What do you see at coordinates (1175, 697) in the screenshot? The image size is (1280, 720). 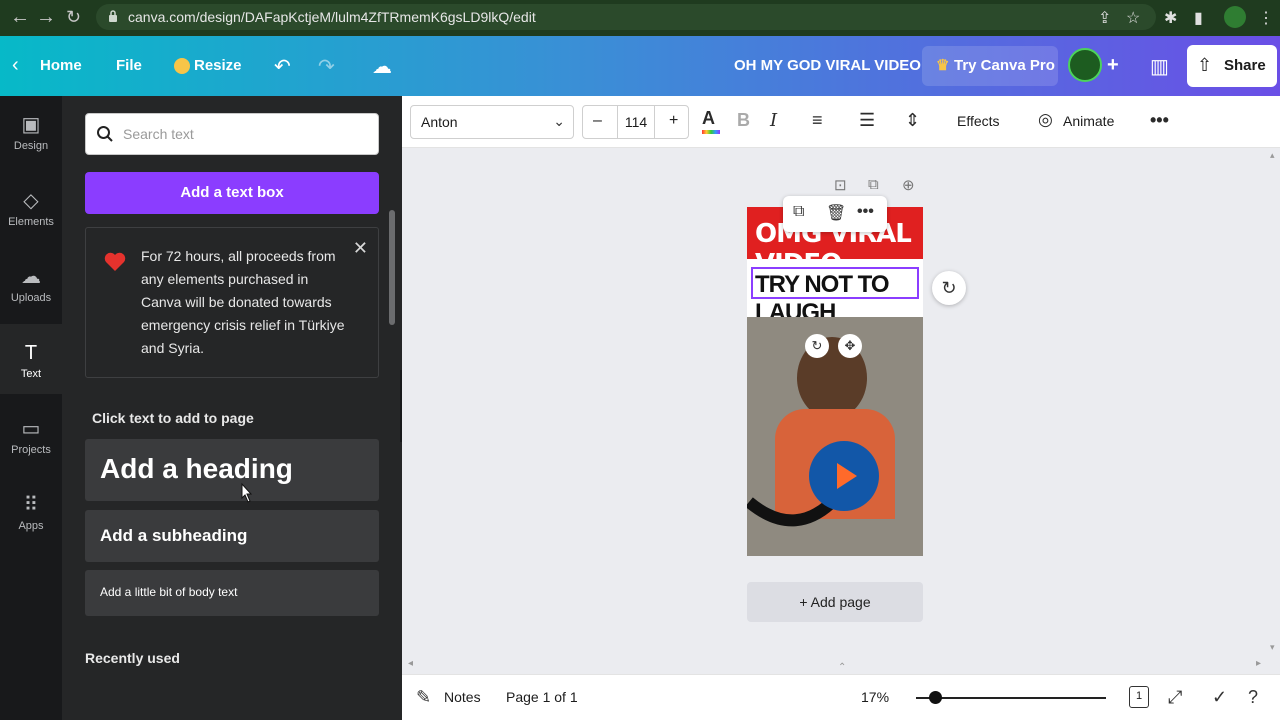 I see `fullscreen-icon: ⤢` at bounding box center [1175, 697].